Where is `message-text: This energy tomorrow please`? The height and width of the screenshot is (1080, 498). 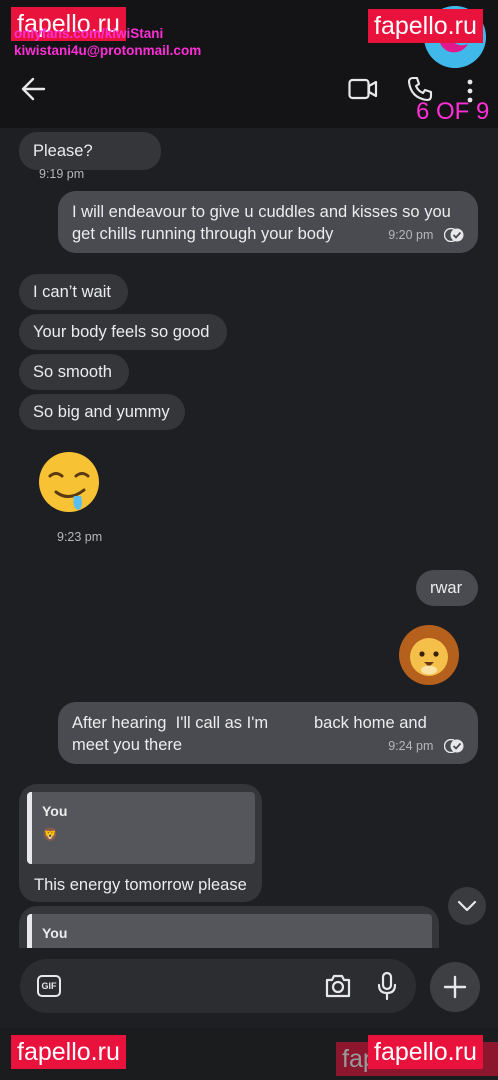 message-text: This energy tomorrow please is located at coordinates (140, 885).